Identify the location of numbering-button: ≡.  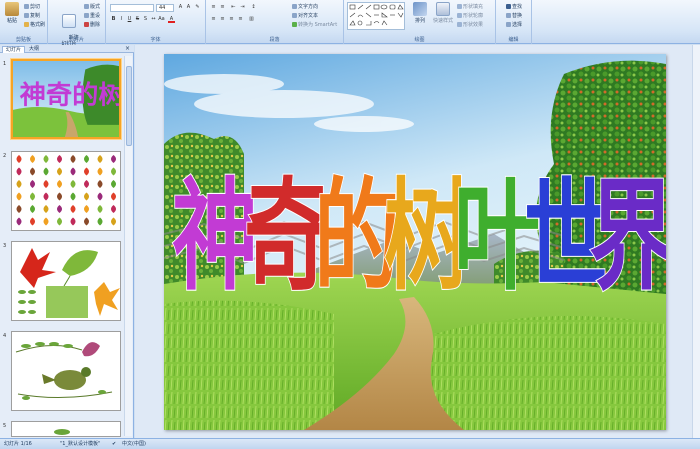
(222, 7).